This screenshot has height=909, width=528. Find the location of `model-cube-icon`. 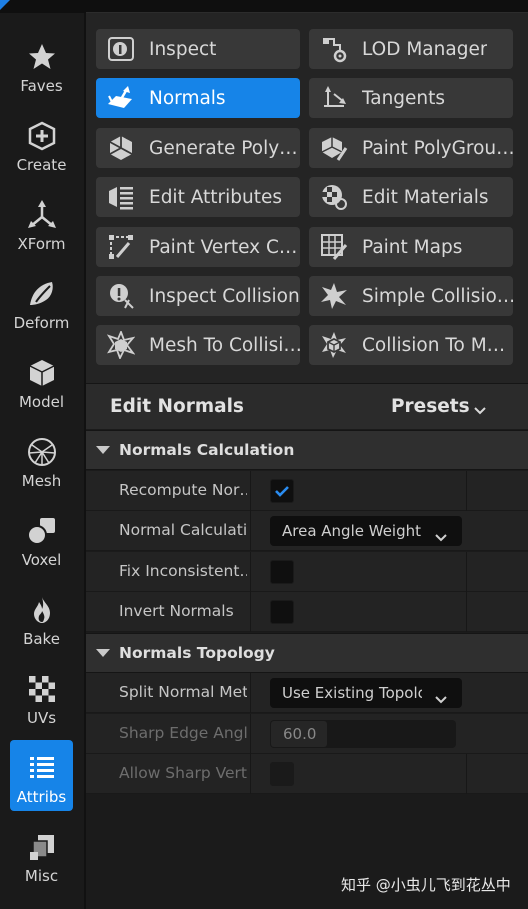

model-cube-icon is located at coordinates (42, 373).